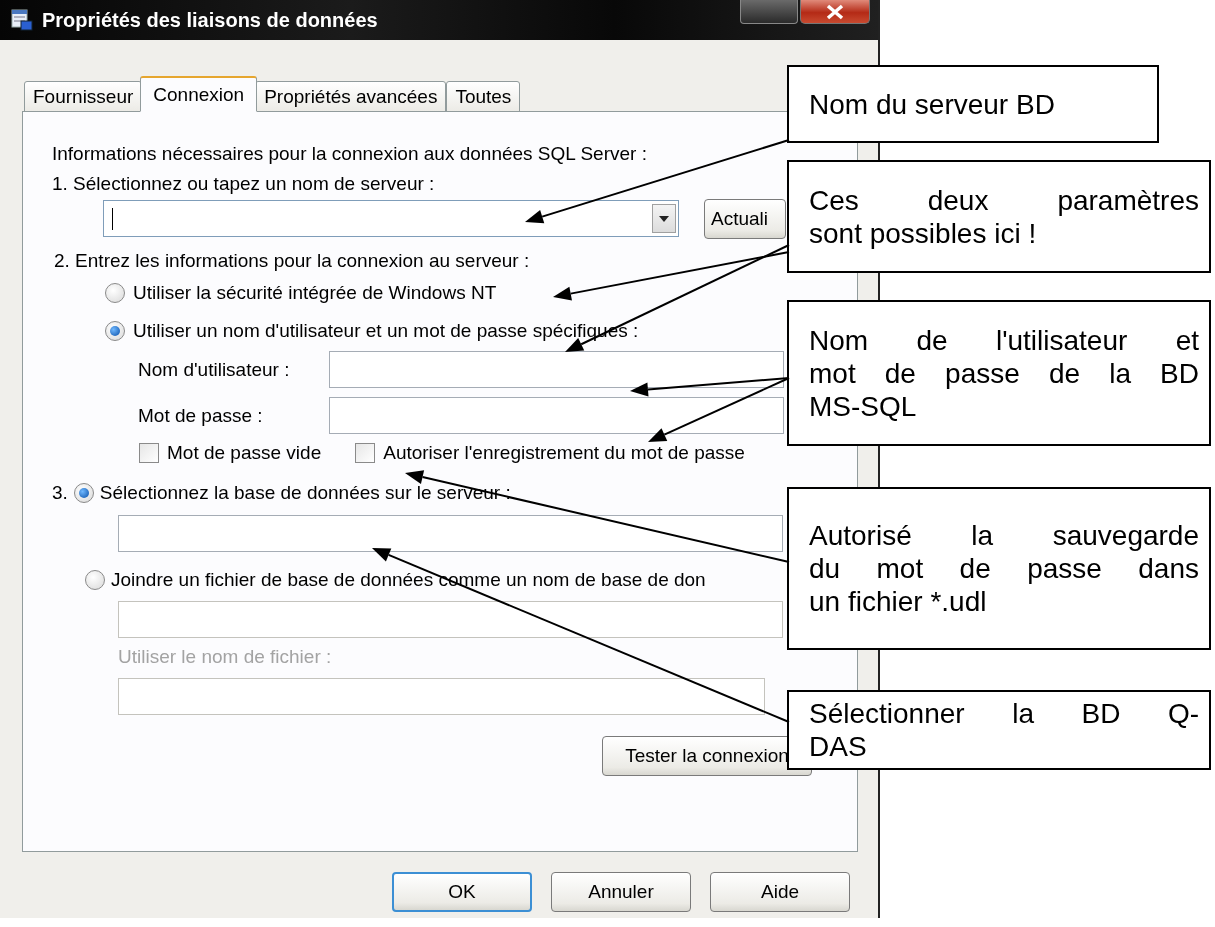  I want to click on text-cursor, so click(112, 218).